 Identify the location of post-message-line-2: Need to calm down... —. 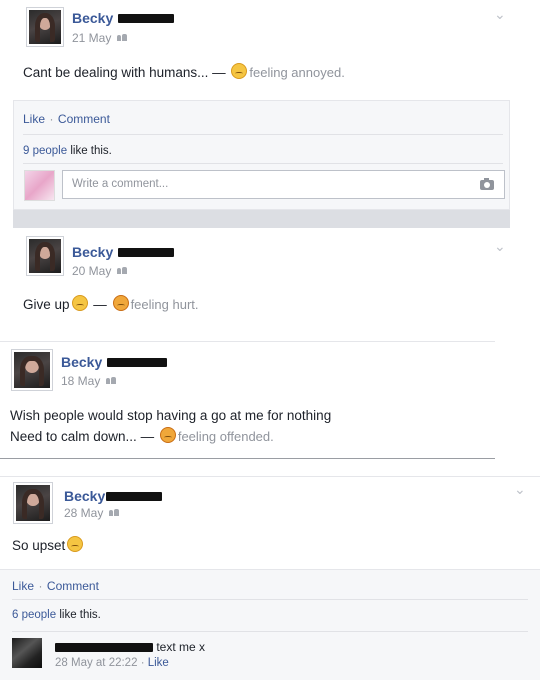
(82, 436).